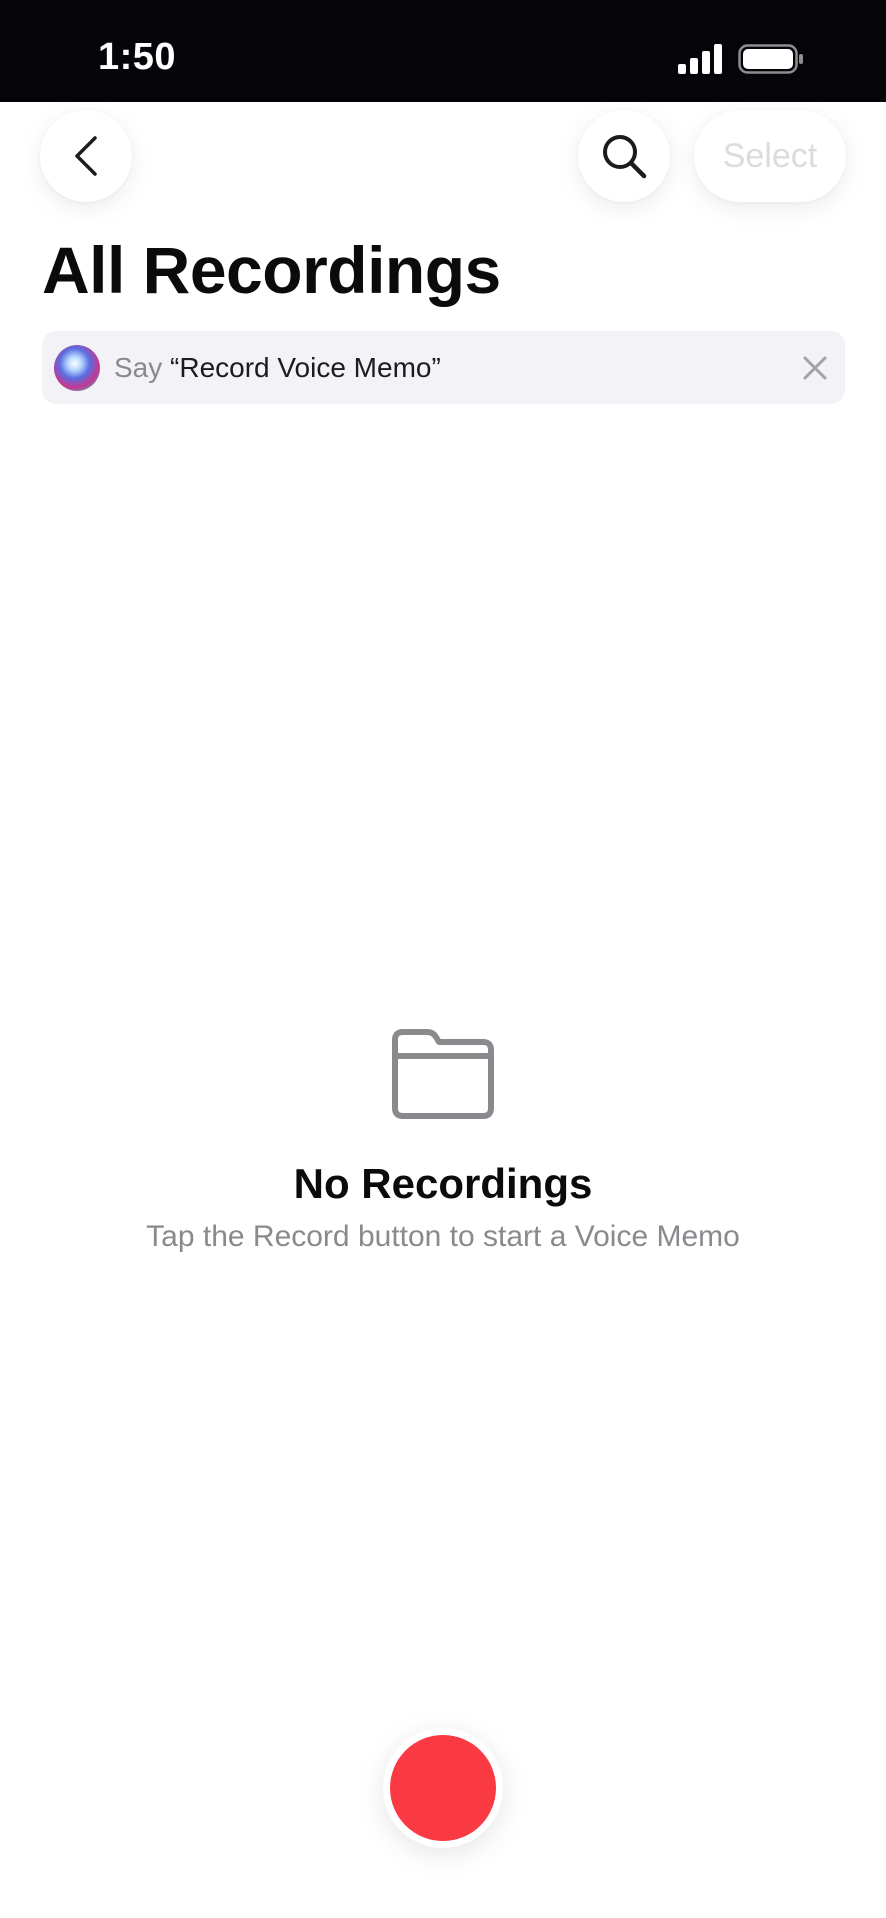 The image size is (886, 1918). I want to click on select-button: Select, so click(770, 156).